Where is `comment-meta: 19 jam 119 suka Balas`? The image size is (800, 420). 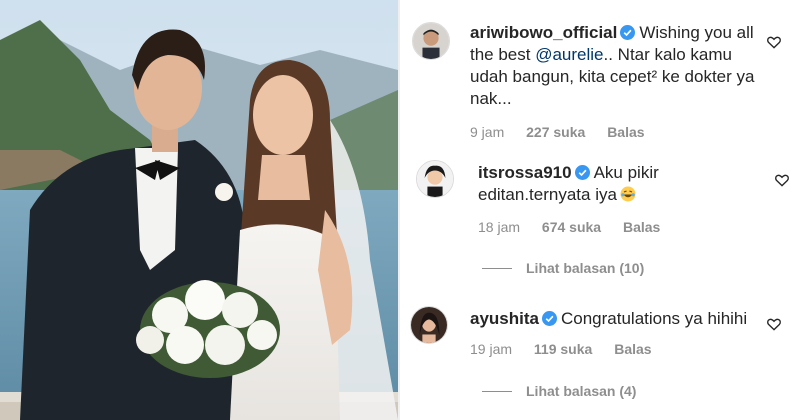 comment-meta: 19 jam 119 suka Balas is located at coordinates (570, 349).